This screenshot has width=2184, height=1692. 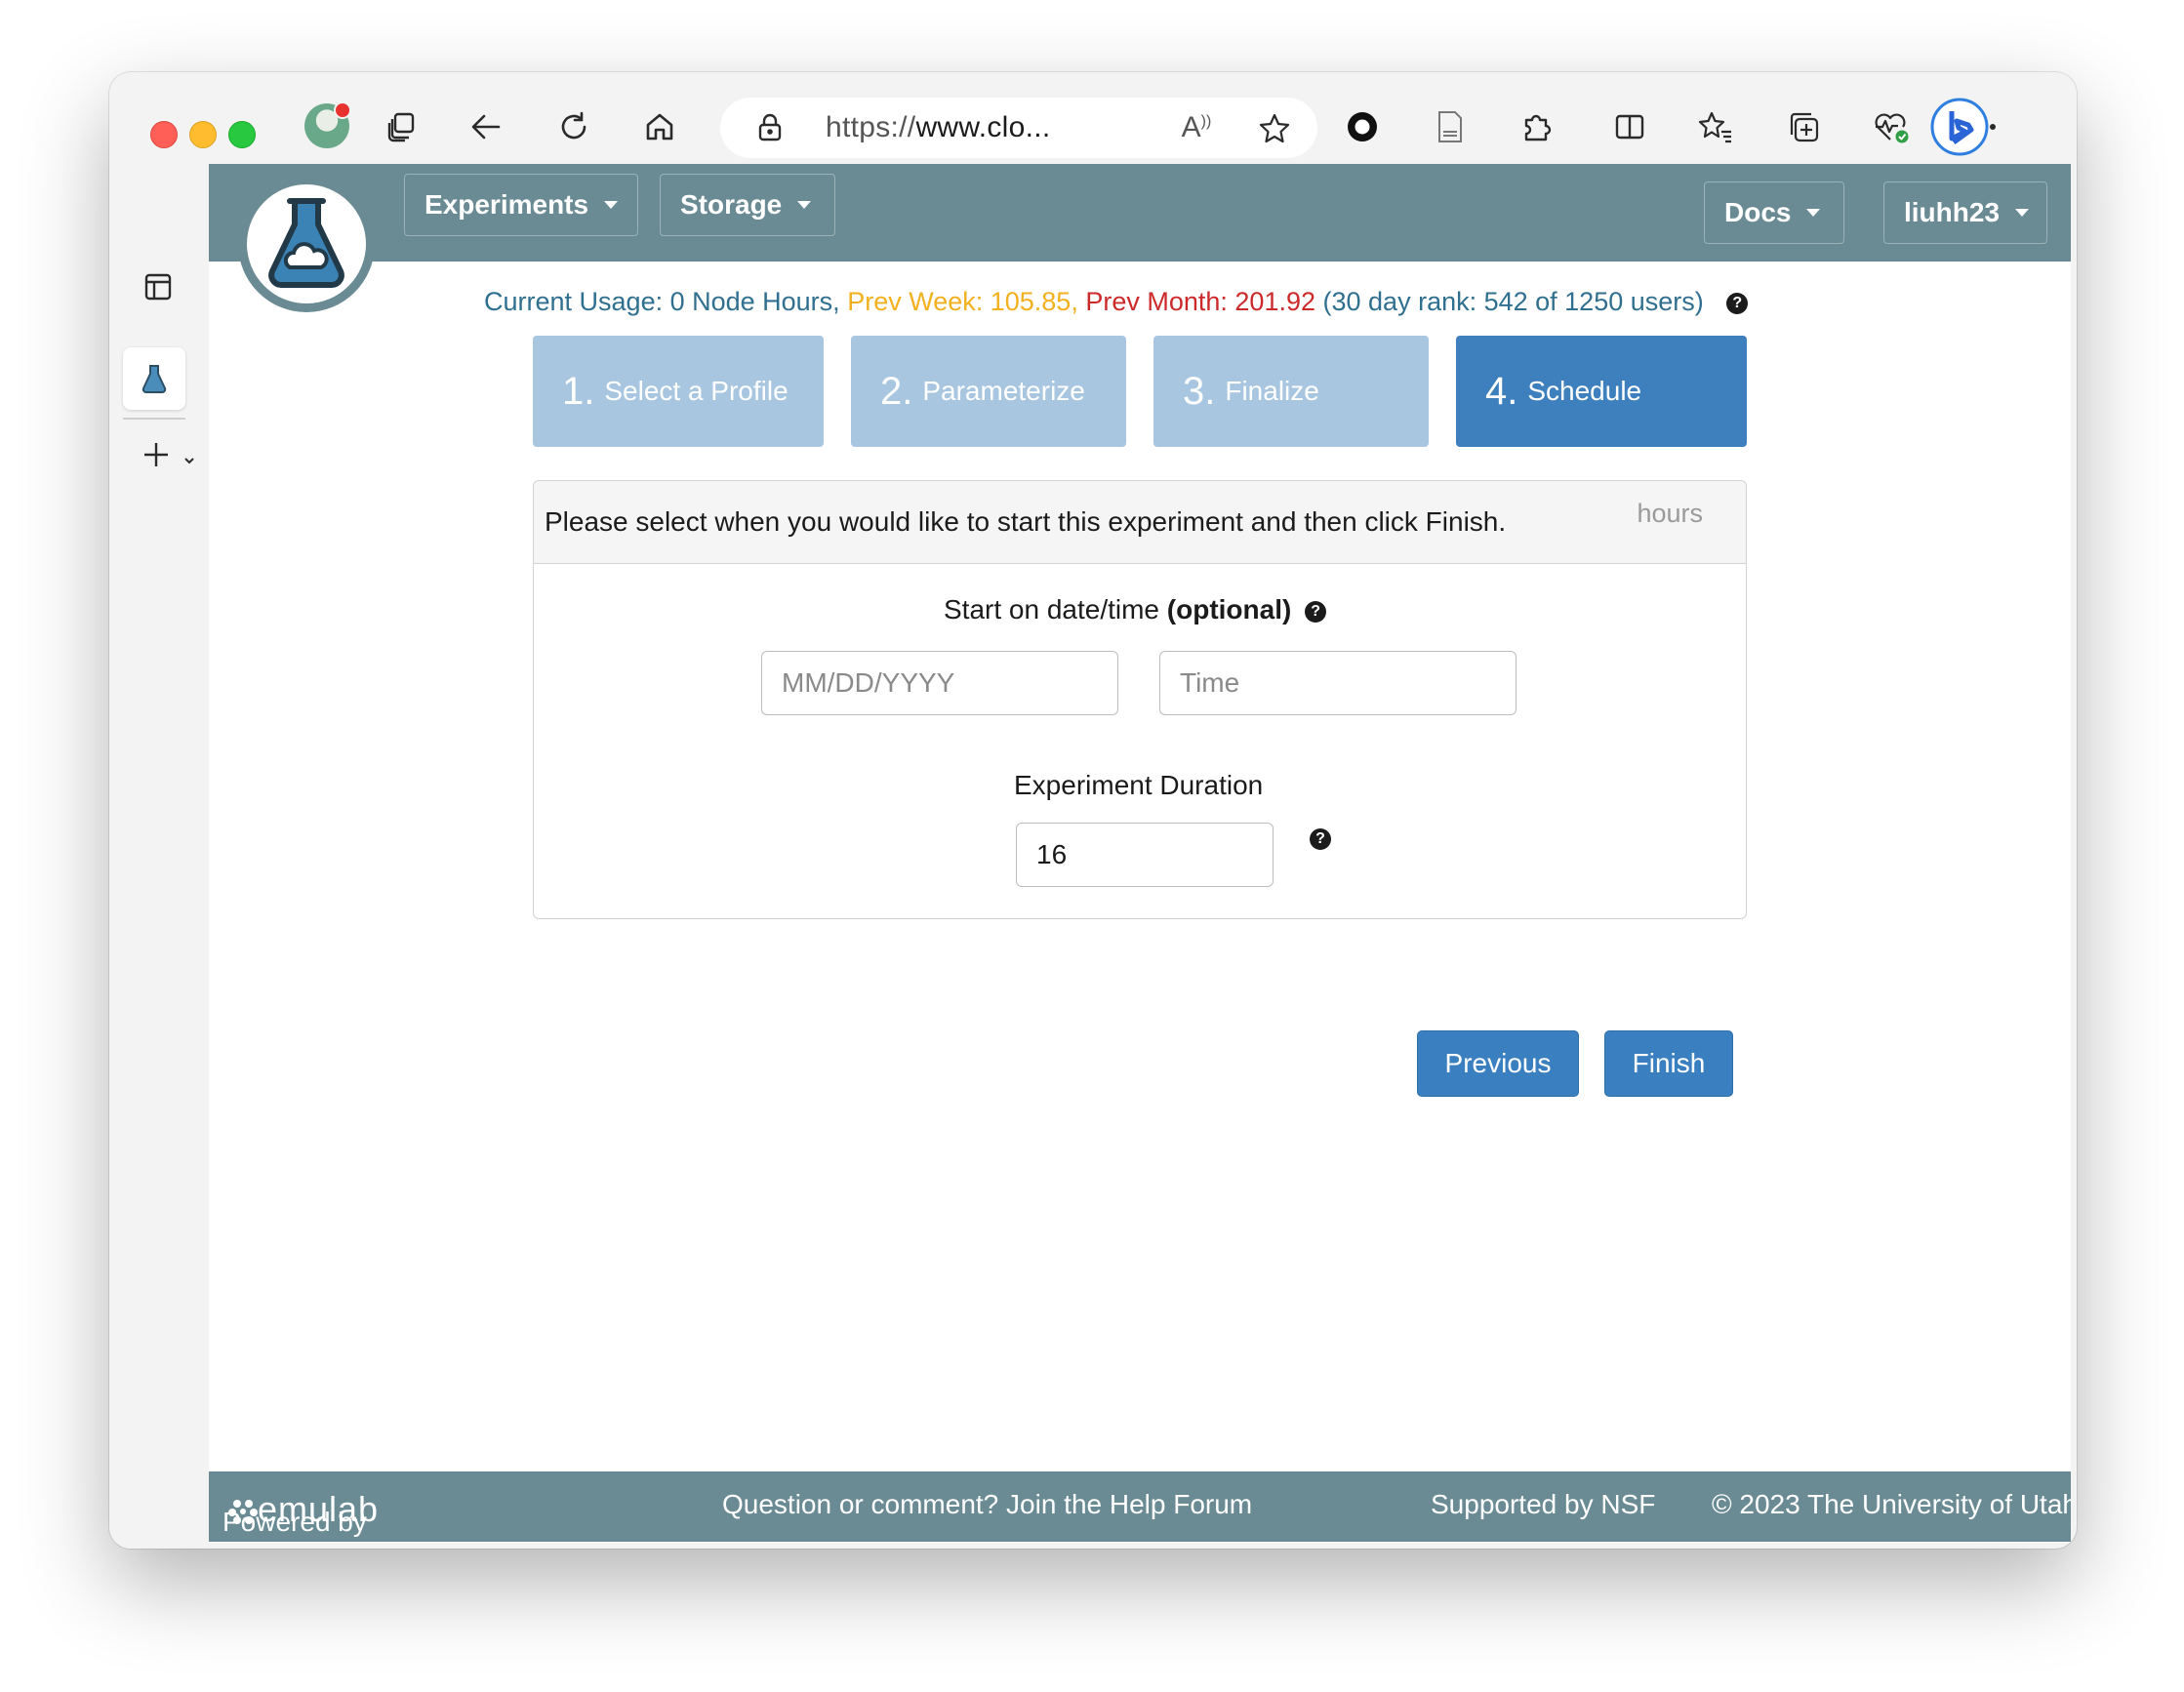 What do you see at coordinates (962, 301) in the screenshot?
I see `prev-week-usage: Prev Week: 105.85,` at bounding box center [962, 301].